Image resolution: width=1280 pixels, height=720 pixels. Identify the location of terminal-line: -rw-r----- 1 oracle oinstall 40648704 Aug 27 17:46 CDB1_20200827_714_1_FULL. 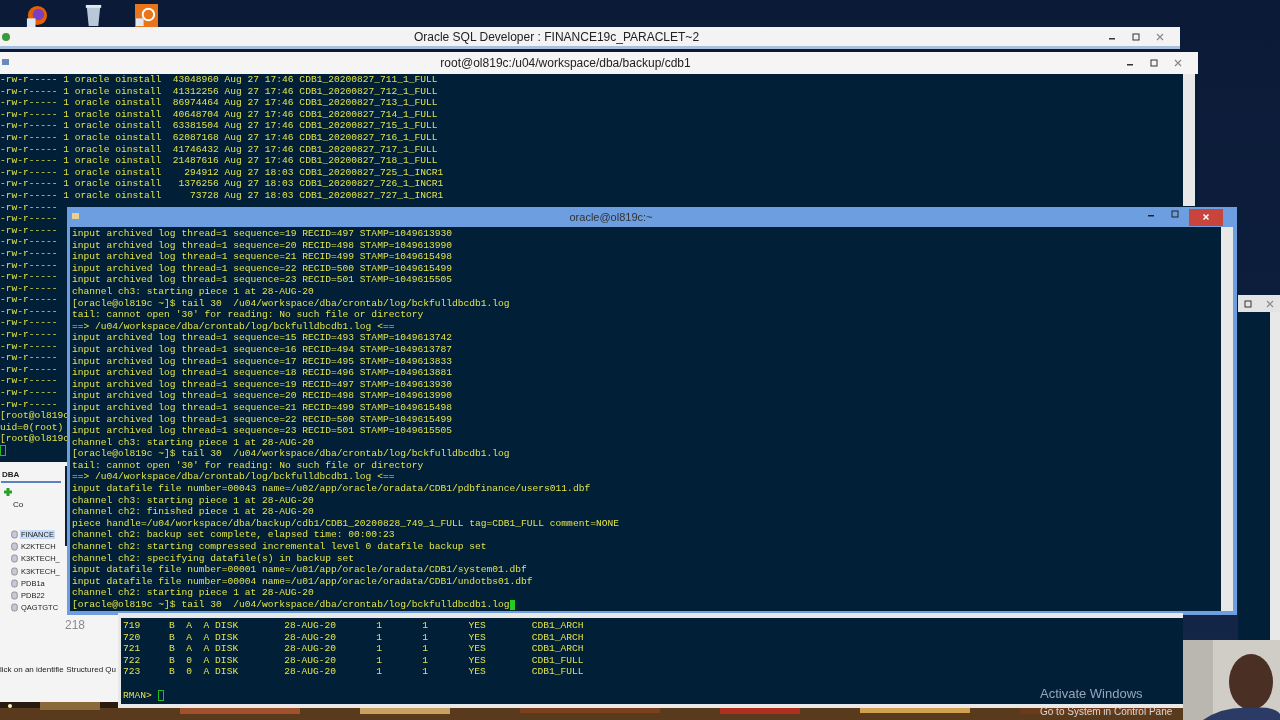
(219, 114).